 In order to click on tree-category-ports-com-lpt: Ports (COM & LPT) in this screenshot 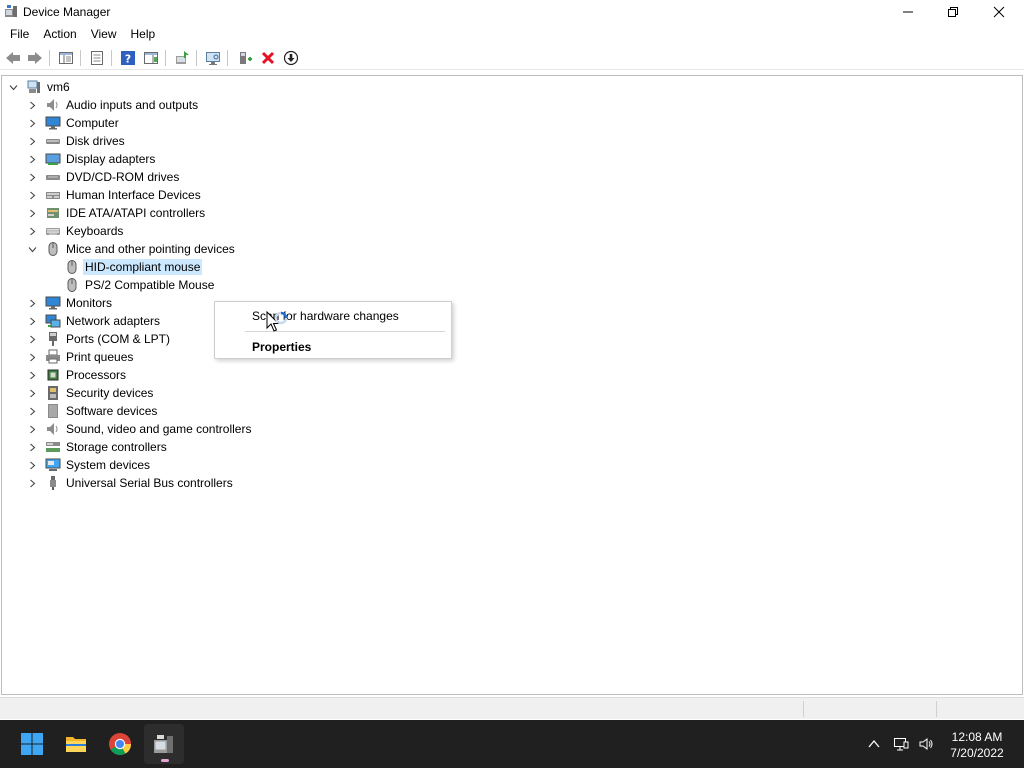, I will do `click(98, 339)`.